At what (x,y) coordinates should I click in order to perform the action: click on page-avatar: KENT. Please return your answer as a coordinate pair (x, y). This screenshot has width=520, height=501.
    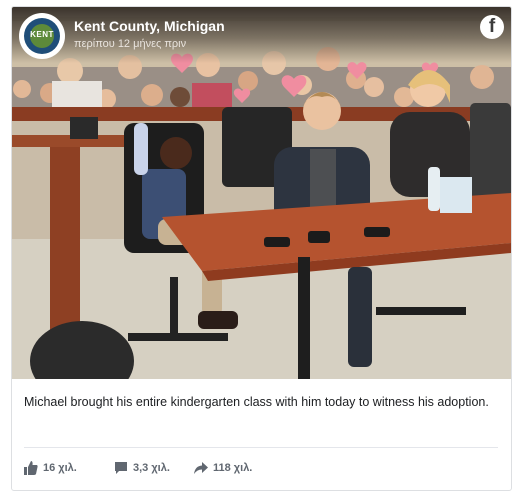
    Looking at the image, I should click on (42, 36).